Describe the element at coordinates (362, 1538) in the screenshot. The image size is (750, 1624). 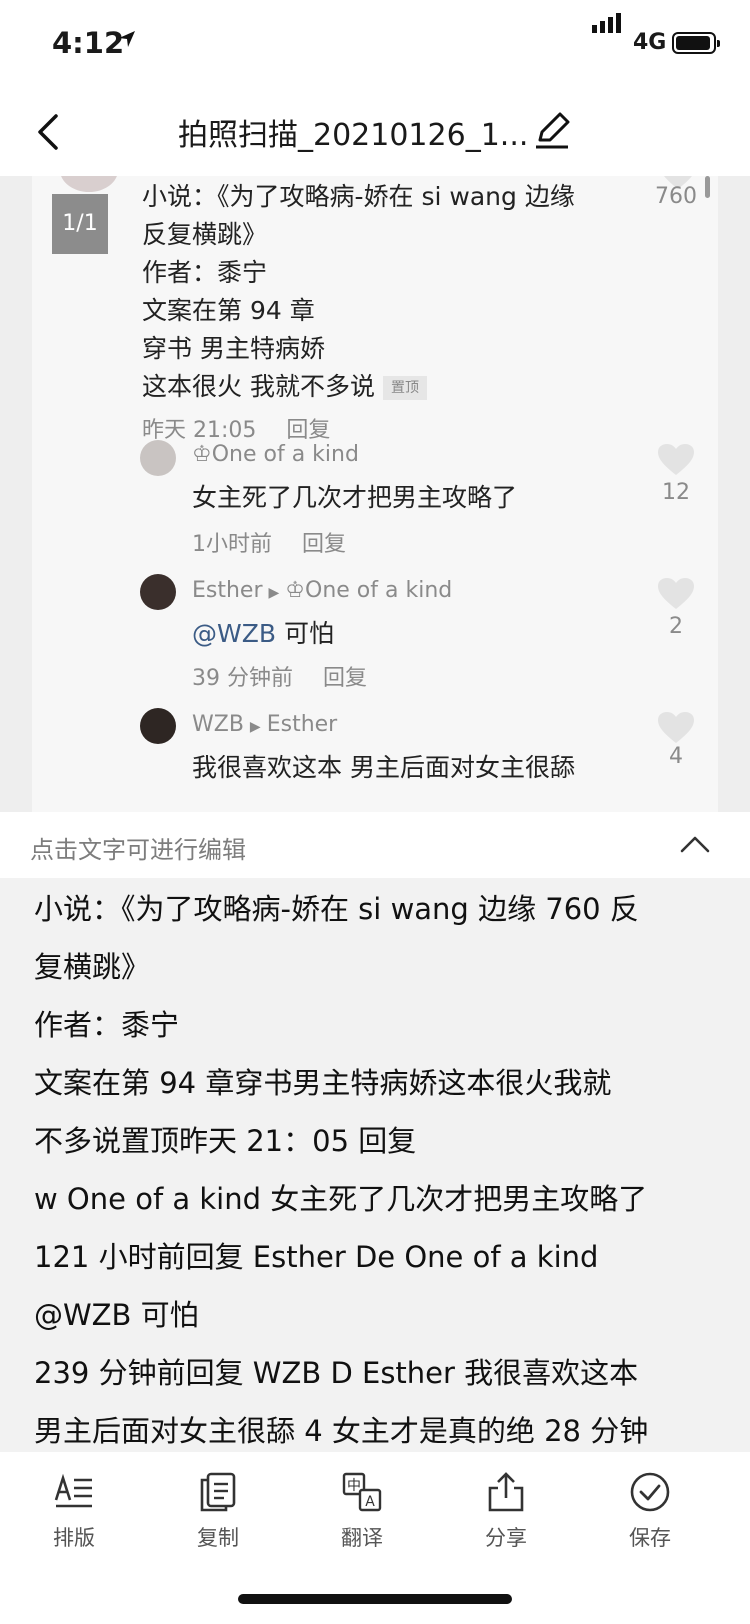
I see `translate-label: 翻译` at that location.